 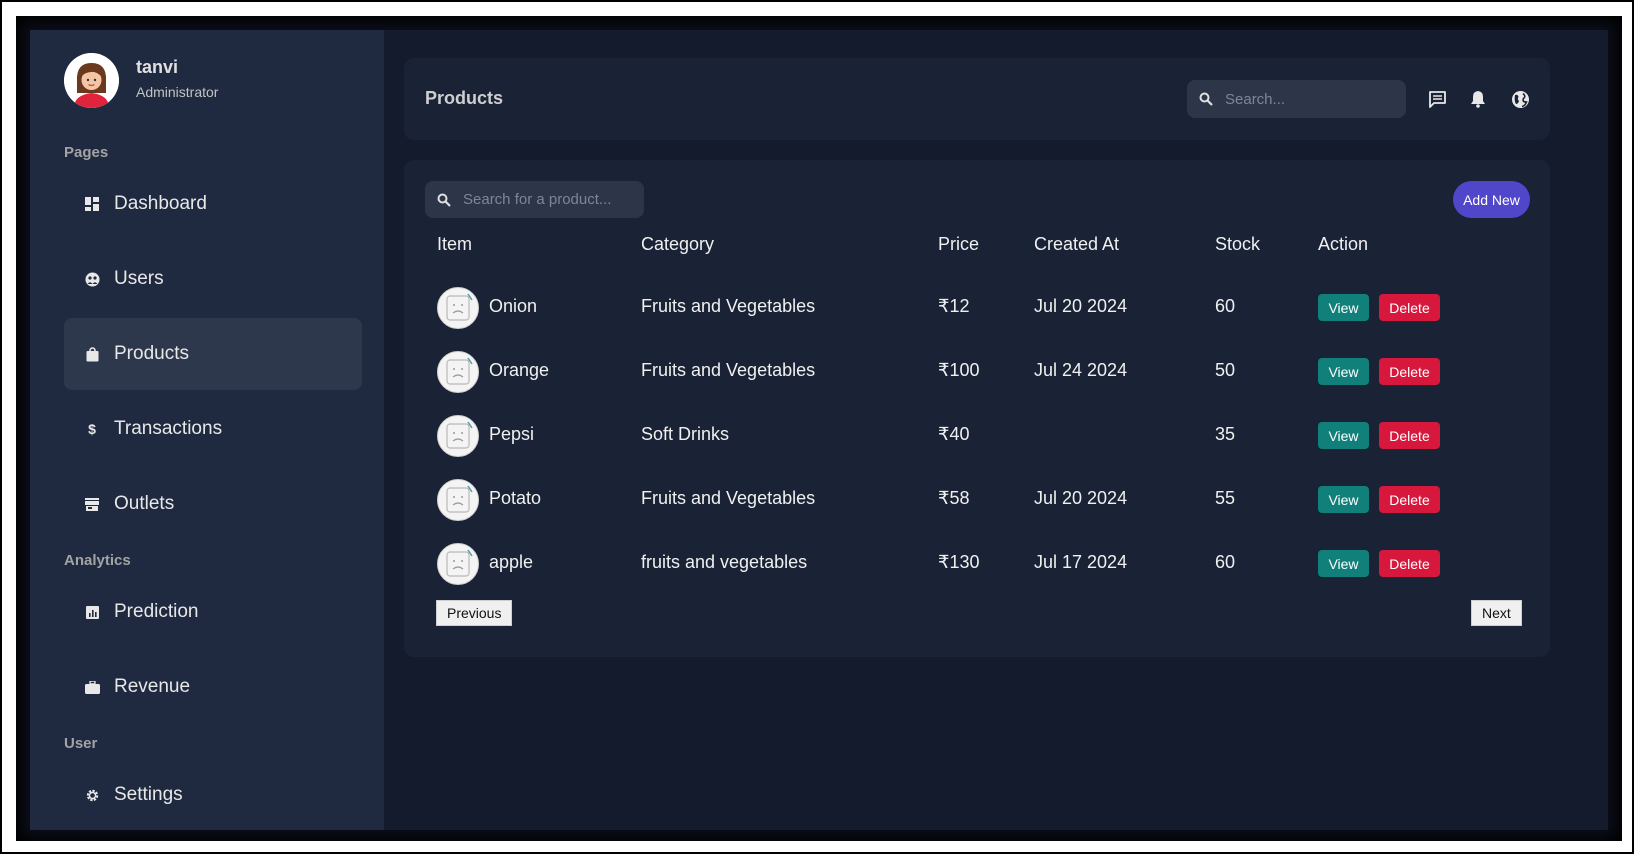 I want to click on sidebar-item-label: Prediction, so click(x=156, y=611).